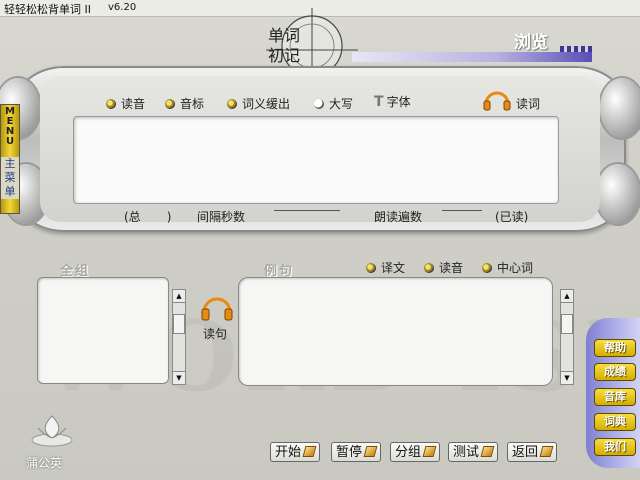 Image resolution: width=640 pixels, height=480 pixels. What do you see at coordinates (215, 333) in the screenshot?
I see `read-sentence-label: 读句` at bounding box center [215, 333].